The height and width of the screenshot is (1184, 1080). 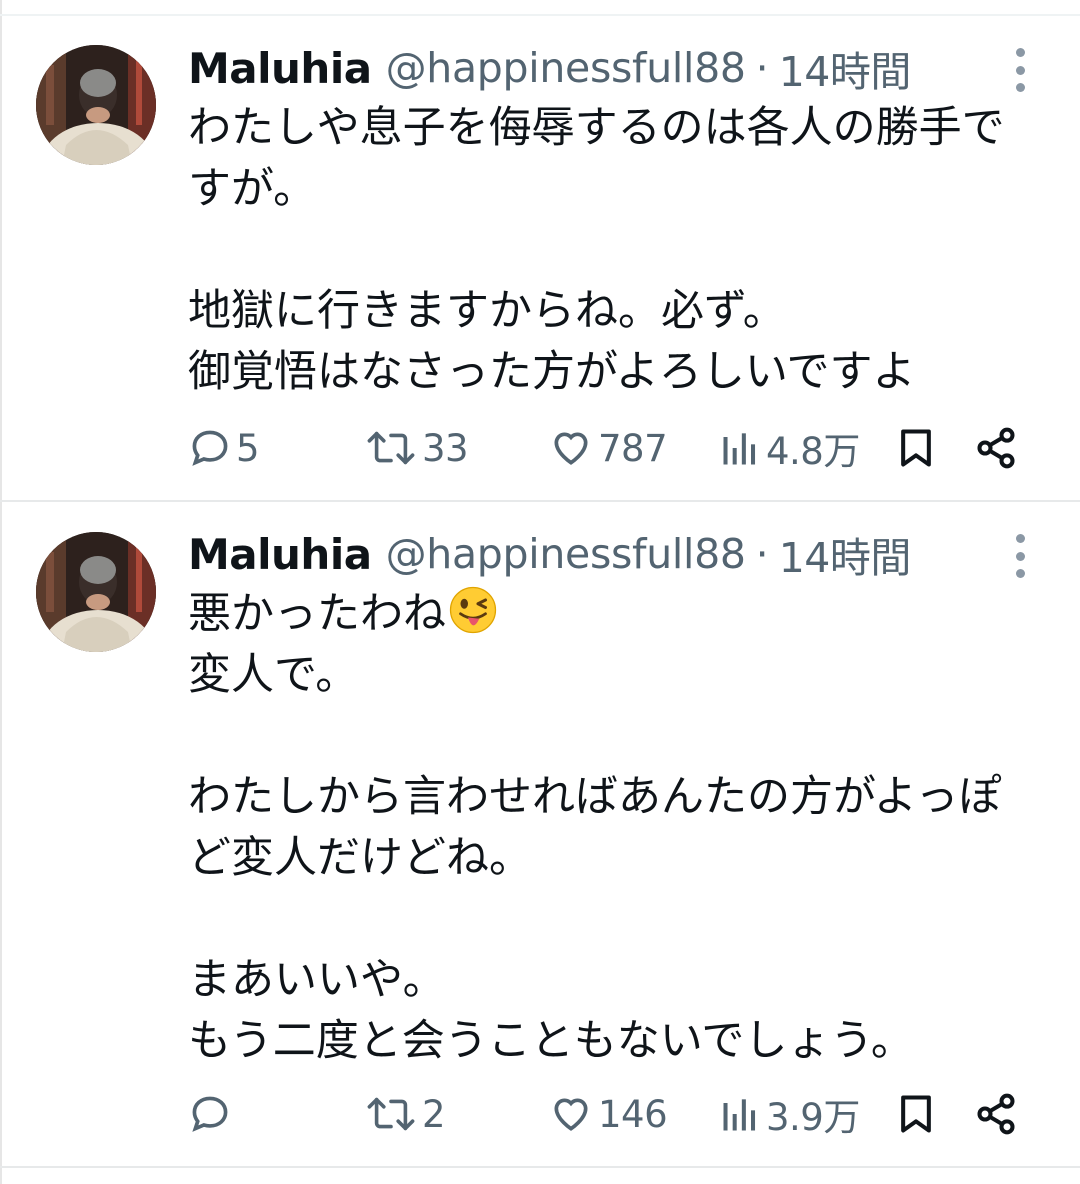 I want to click on top-divider, so click(x=540, y=15).